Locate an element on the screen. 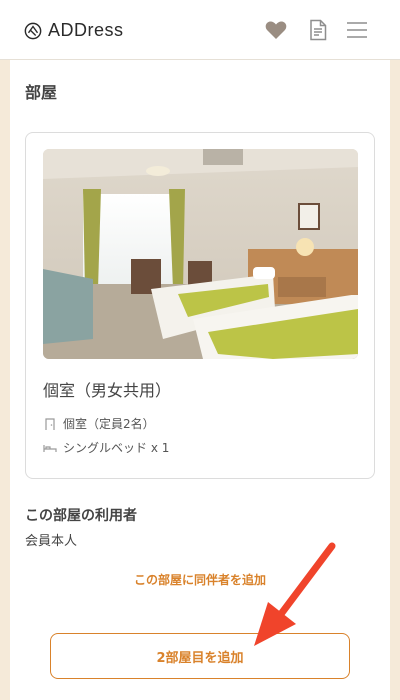 This screenshot has height=700, width=400. bed-icon is located at coordinates (50, 448).